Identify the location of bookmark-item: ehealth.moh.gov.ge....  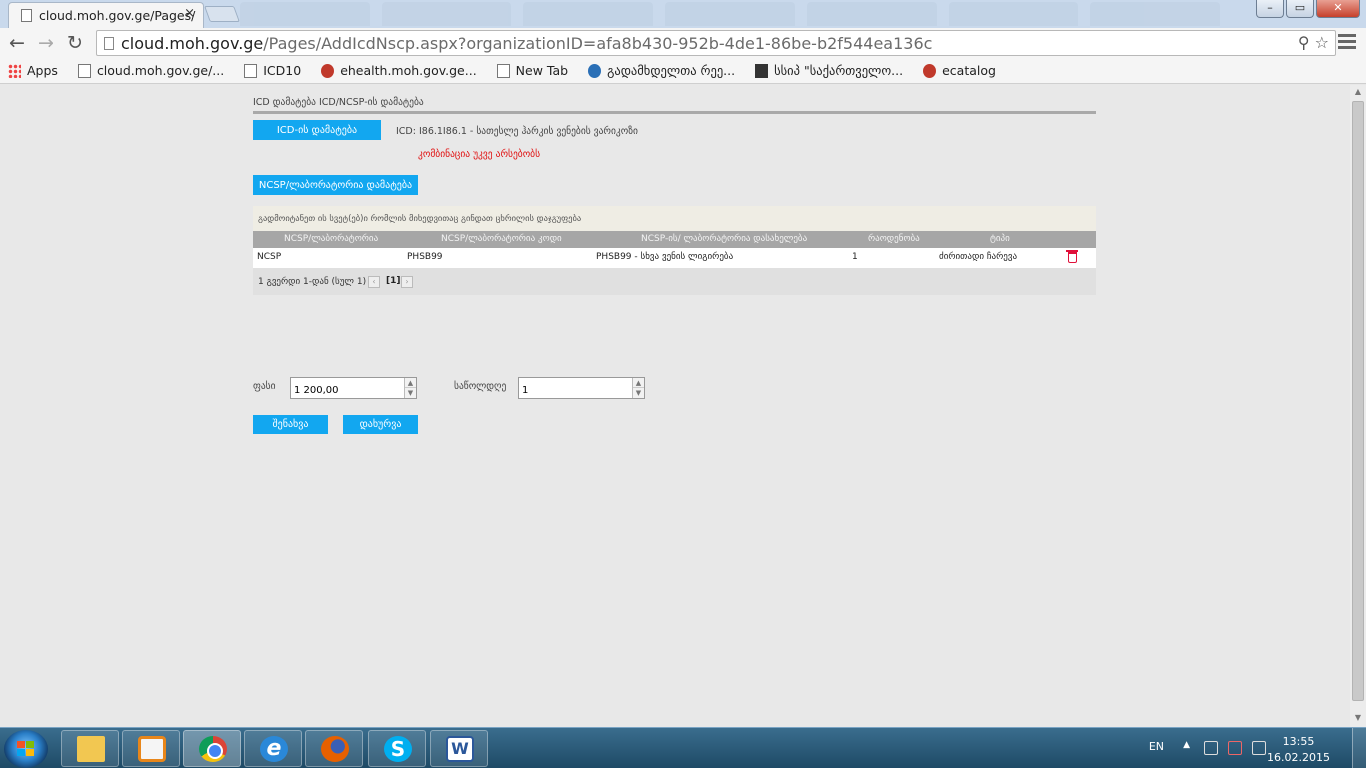
(399, 70).